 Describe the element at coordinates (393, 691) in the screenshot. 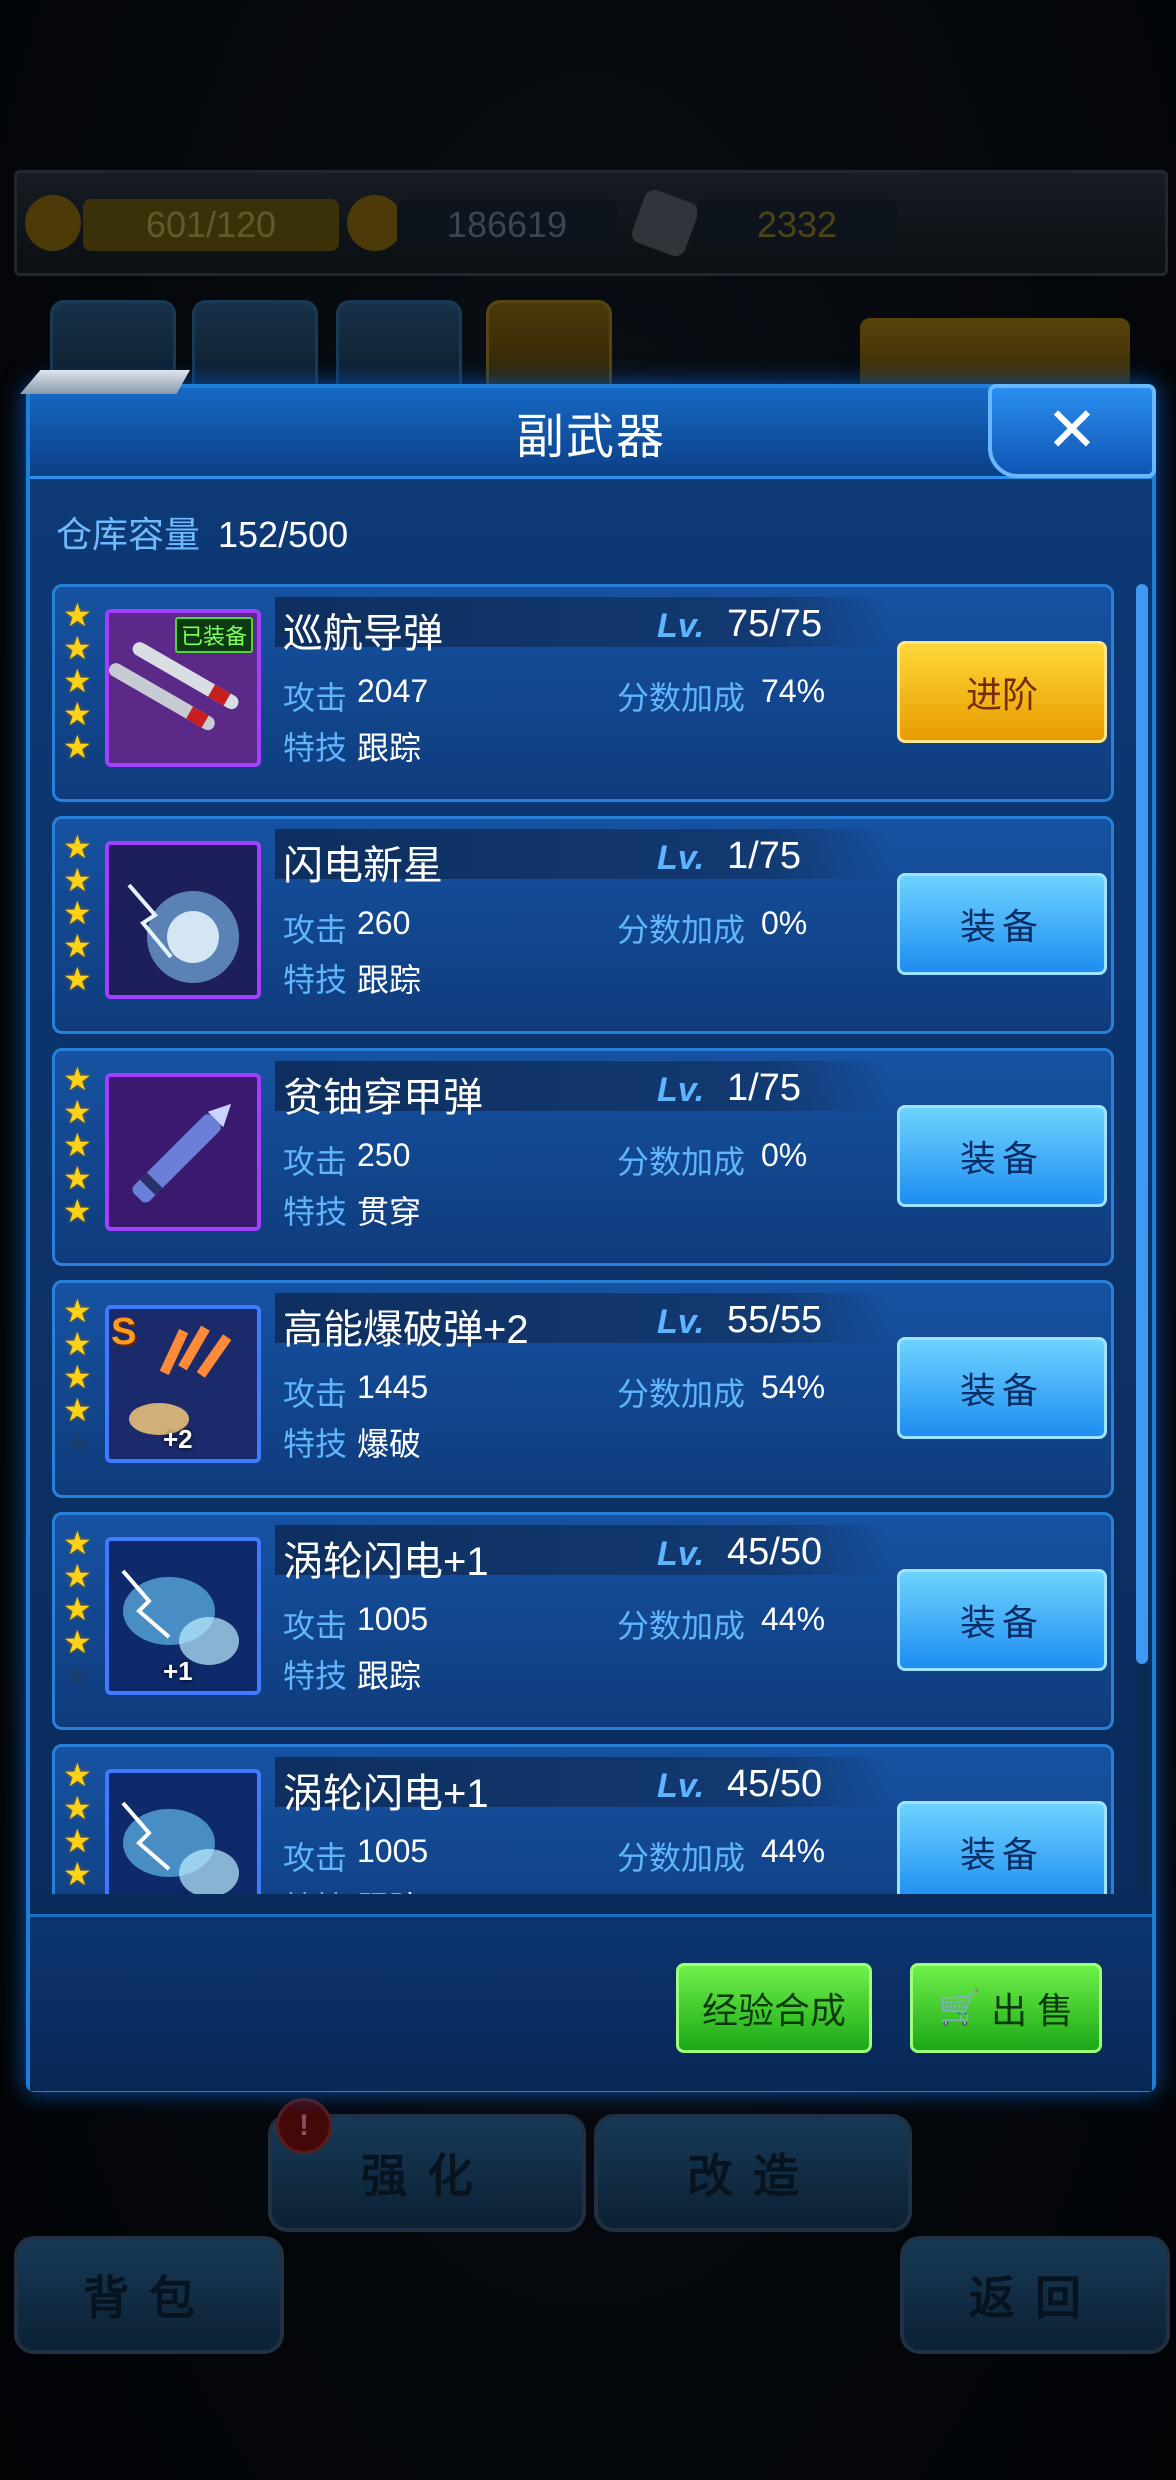

I see `attack-value: 2047` at that location.